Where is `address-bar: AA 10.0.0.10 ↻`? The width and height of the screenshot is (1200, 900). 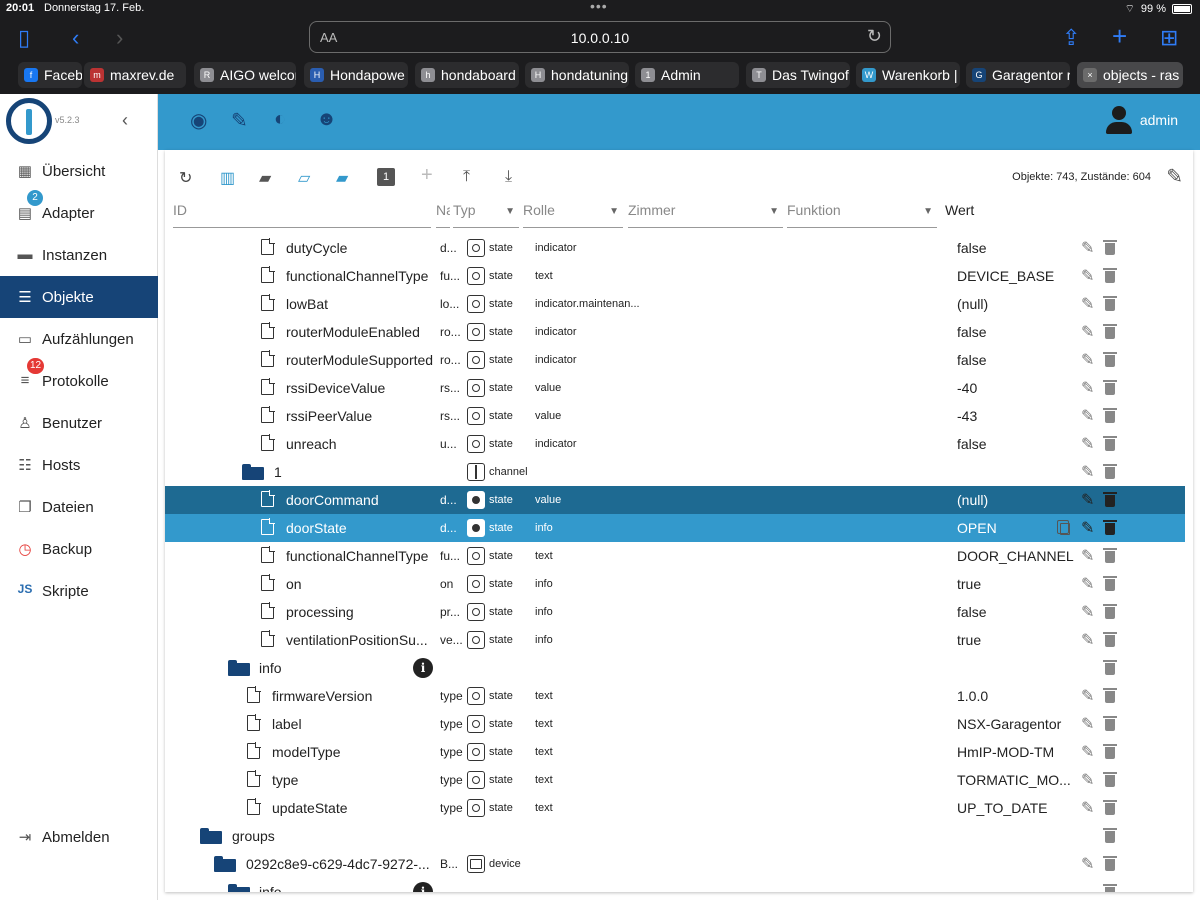 address-bar: AA 10.0.0.10 ↻ is located at coordinates (600, 37).